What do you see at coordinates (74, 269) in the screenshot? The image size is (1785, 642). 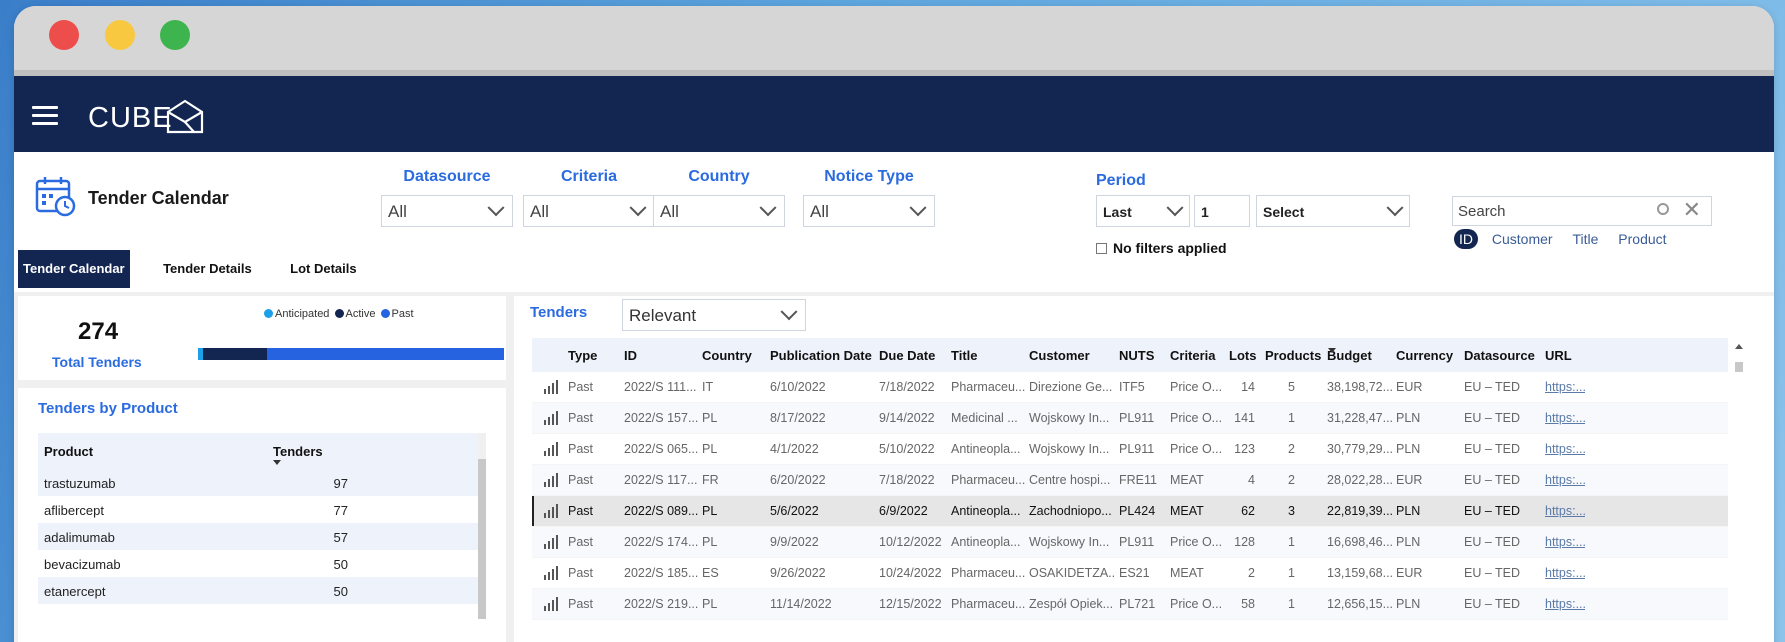 I see `tab-tender-calendar: Tender Calendar` at bounding box center [74, 269].